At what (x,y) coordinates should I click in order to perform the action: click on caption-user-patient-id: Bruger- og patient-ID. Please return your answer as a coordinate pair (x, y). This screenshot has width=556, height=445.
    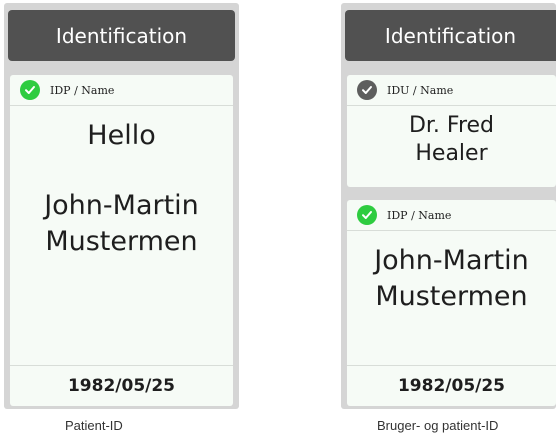
    Looking at the image, I should click on (438, 425).